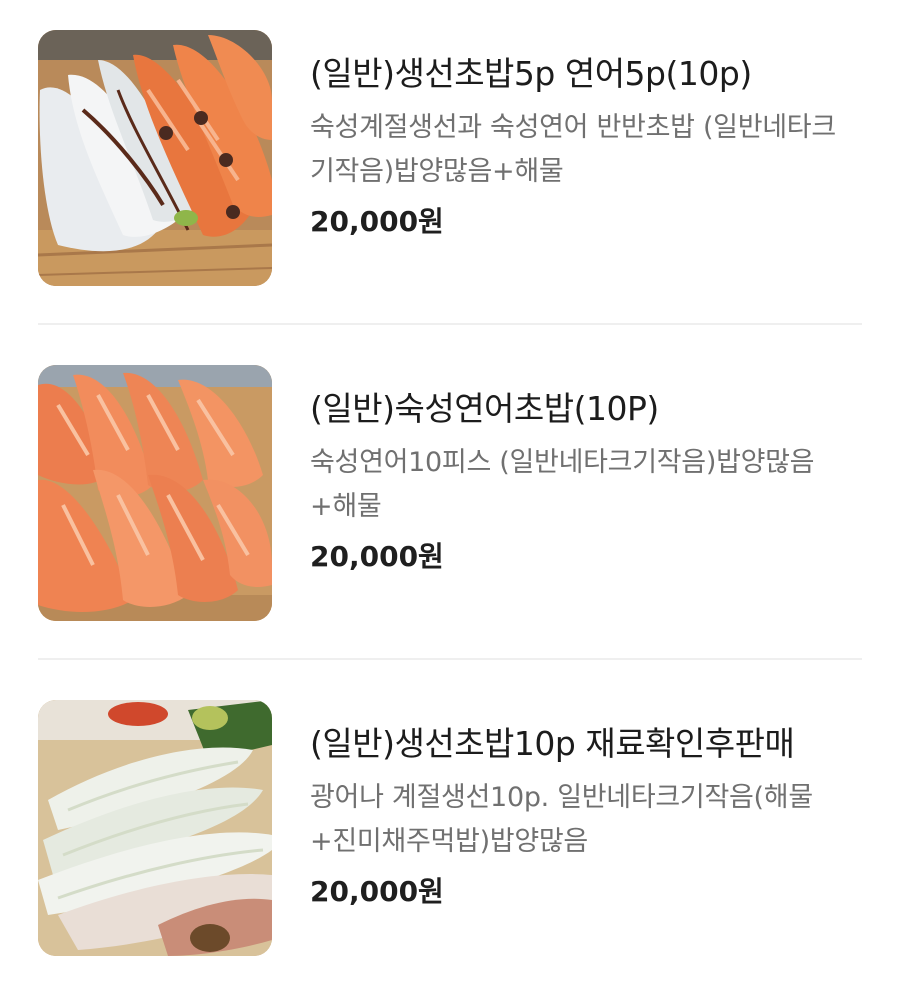 The height and width of the screenshot is (994, 900). I want to click on menu-item-name: (일반)숙성연어초밥(10P), so click(484, 408).